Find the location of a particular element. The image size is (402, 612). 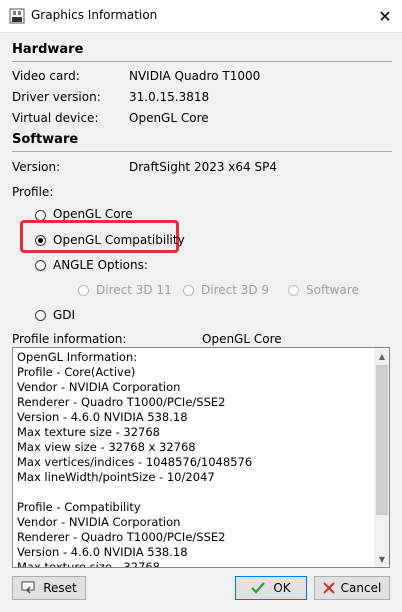

gdi-label: GDI is located at coordinates (64, 315).